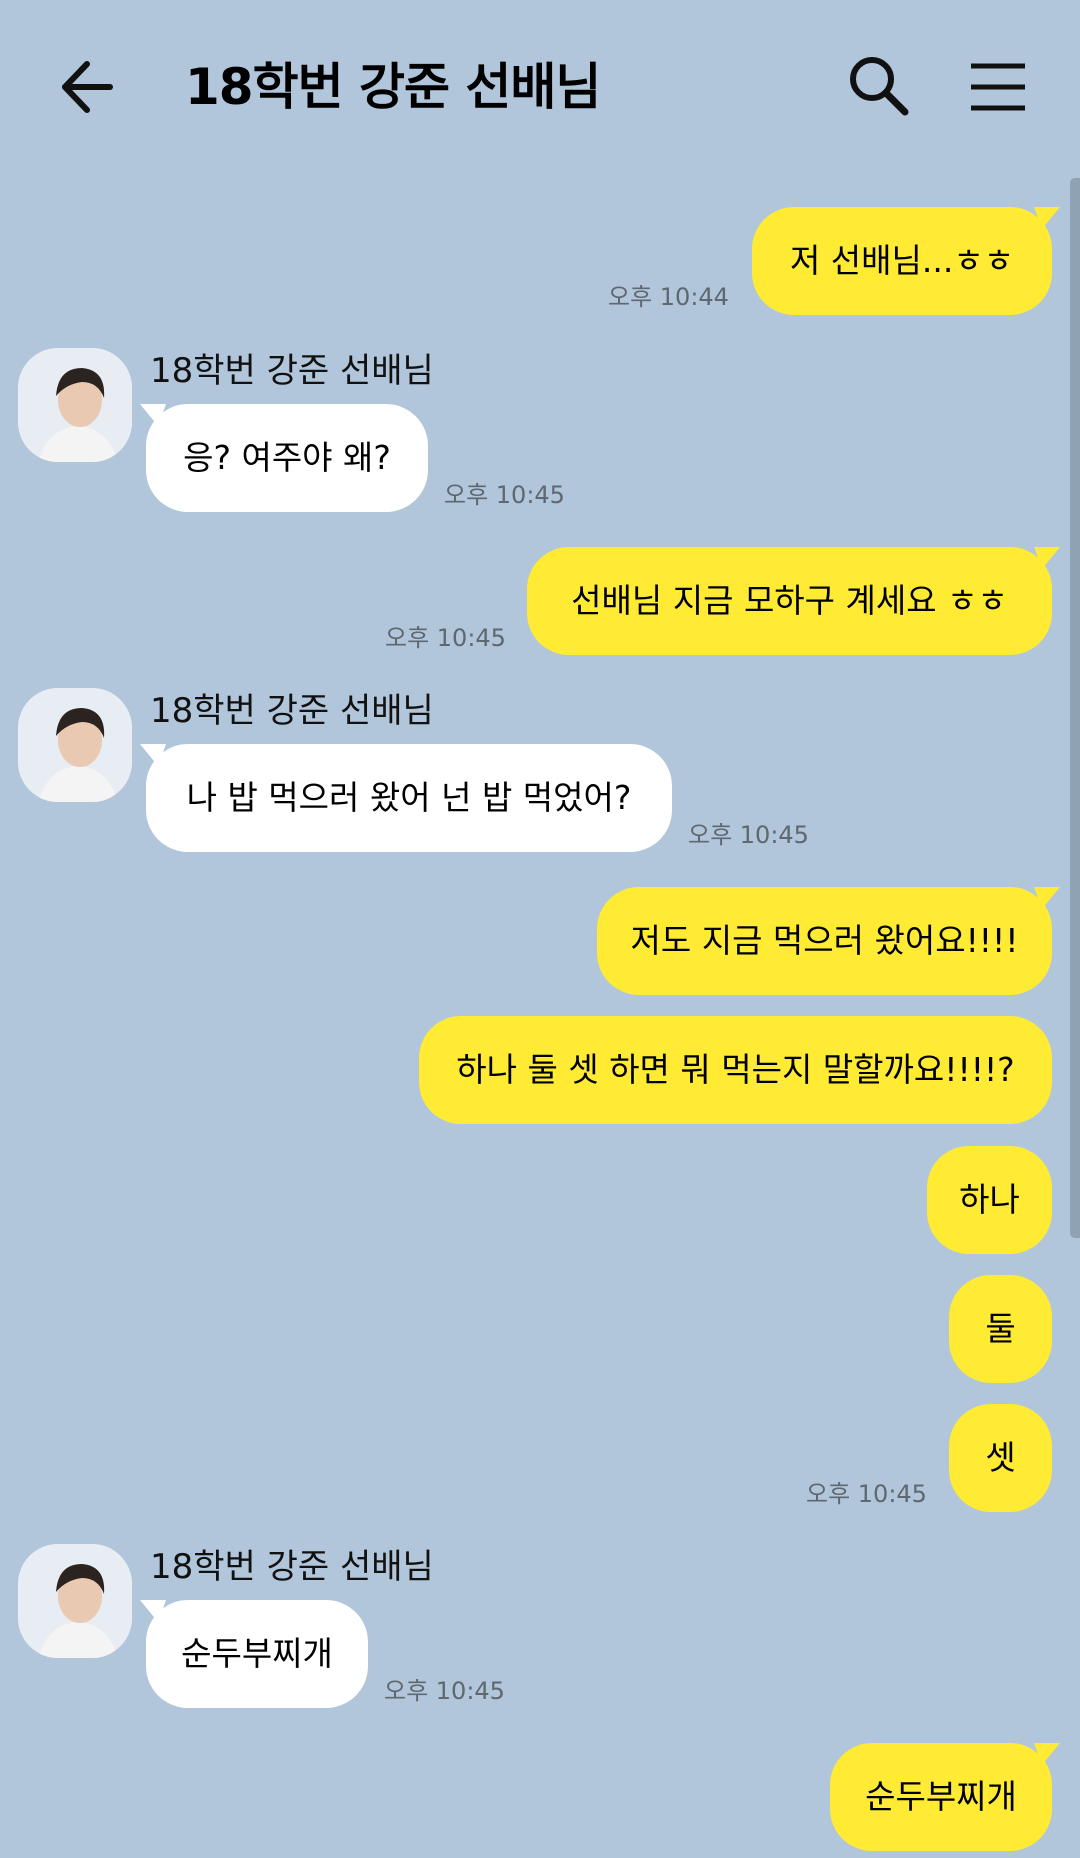 Image resolution: width=1080 pixels, height=1858 pixels. I want to click on message-time: 오후 10:44, so click(668, 297).